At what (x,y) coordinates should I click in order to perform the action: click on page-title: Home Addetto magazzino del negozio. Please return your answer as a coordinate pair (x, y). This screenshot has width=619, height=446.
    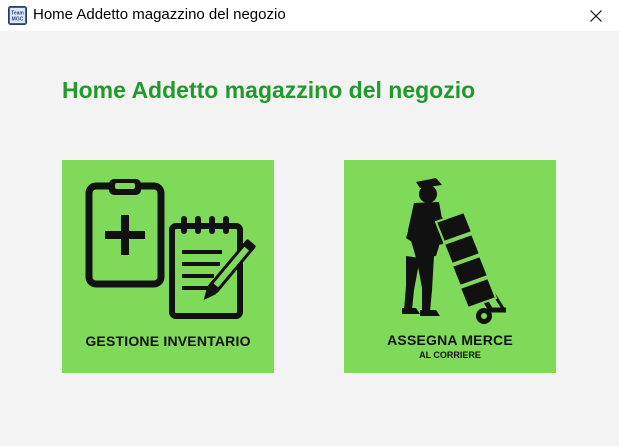
    Looking at the image, I should click on (269, 90).